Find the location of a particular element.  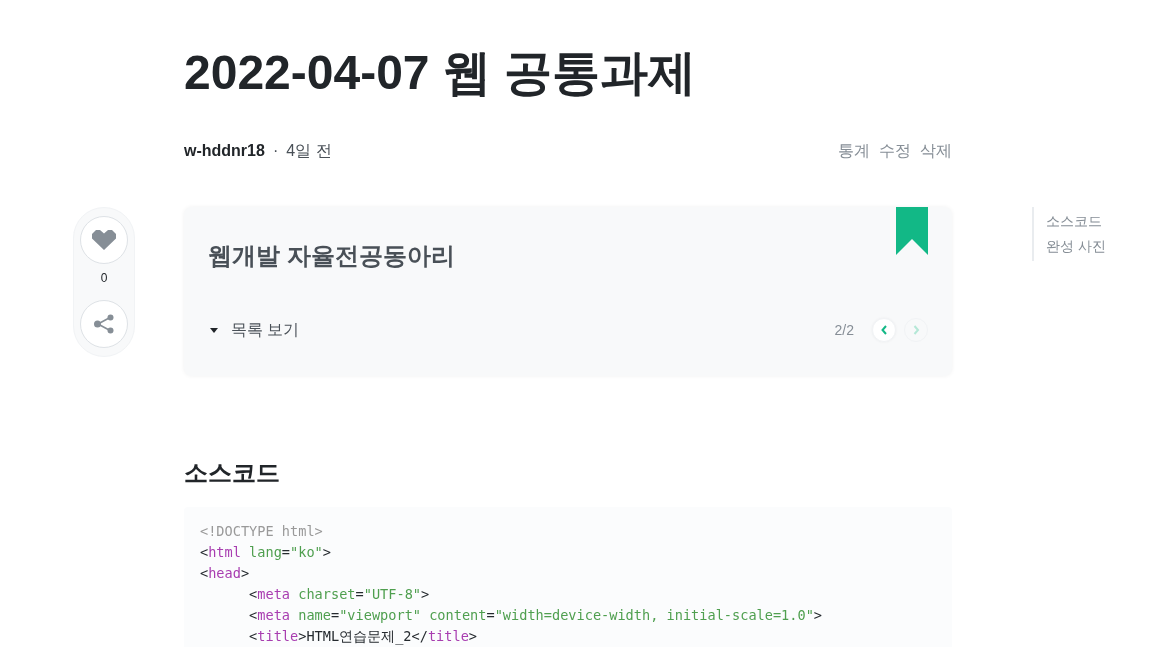

delete-button: 삭제 is located at coordinates (936, 151).